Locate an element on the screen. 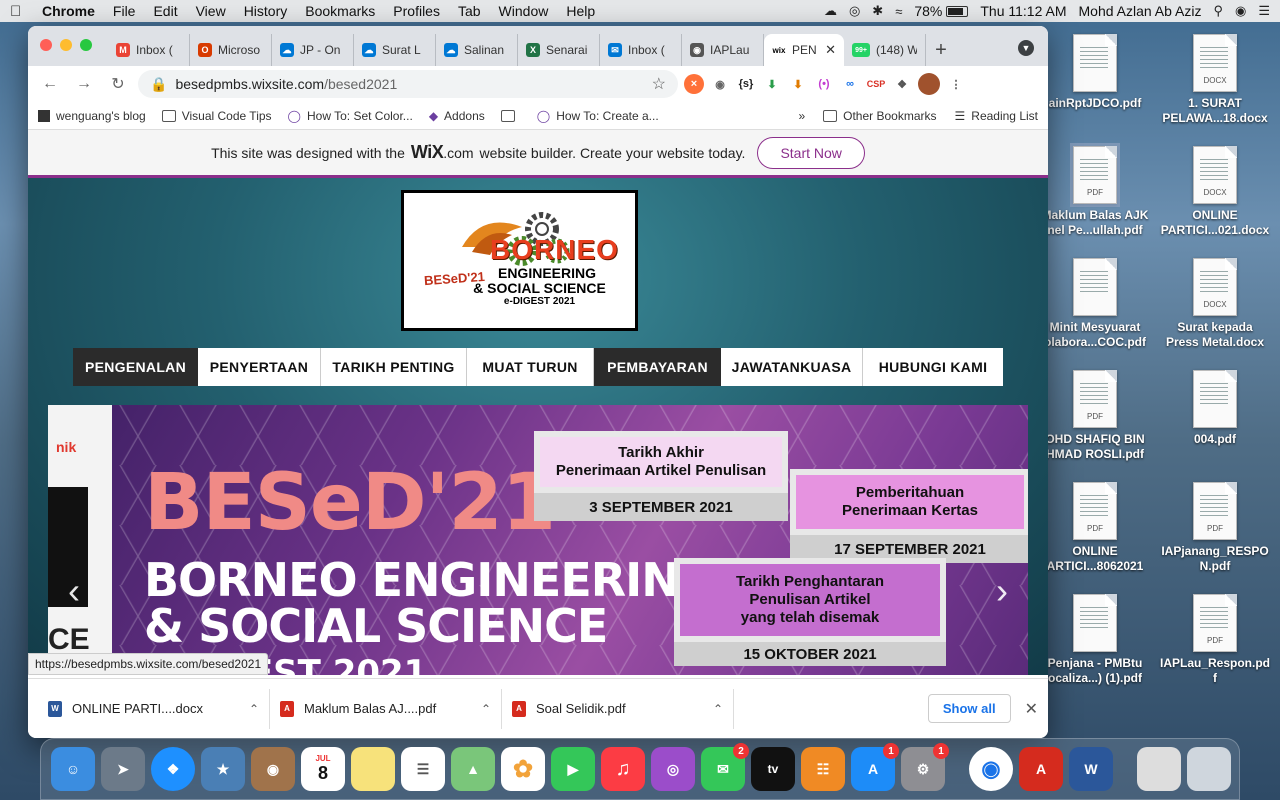 The width and height of the screenshot is (1280, 800). more-menu-icon: ⋮ is located at coordinates (956, 84).